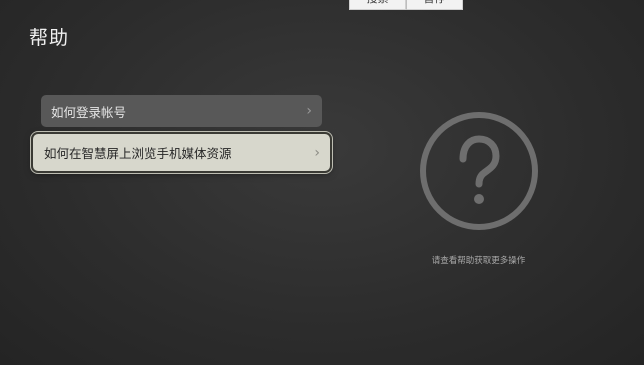 The width and height of the screenshot is (644, 365). What do you see at coordinates (89, 112) in the screenshot?
I see `menu-item-label: 如何登录帐号` at bounding box center [89, 112].